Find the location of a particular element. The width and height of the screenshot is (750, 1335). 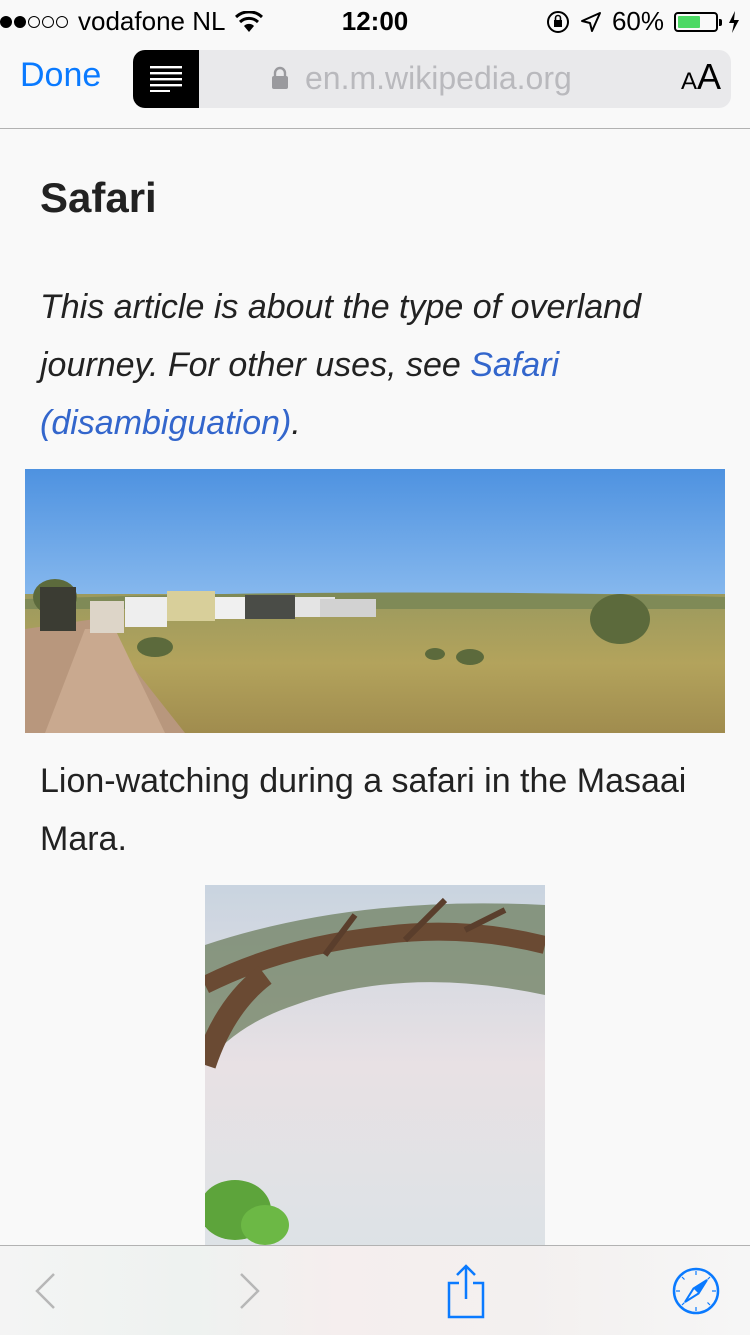

status-bar: vodafone NL 12:00 60% is located at coordinates (375, 20).